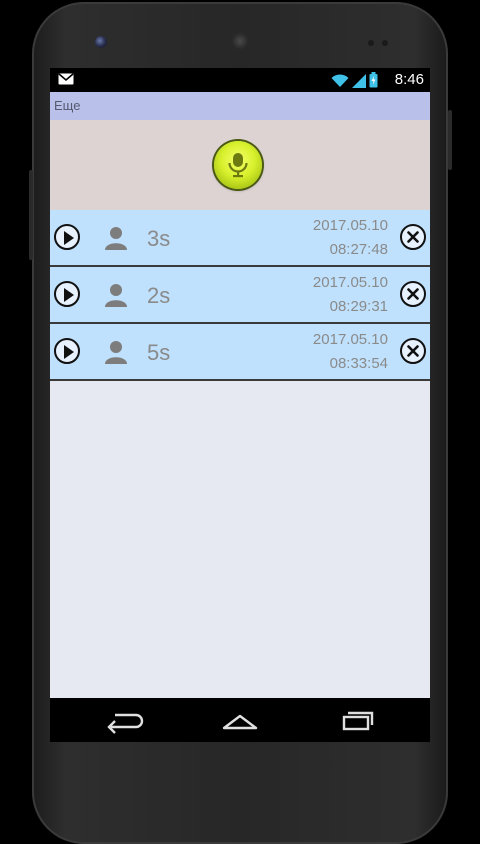  Describe the element at coordinates (356, 720) in the screenshot. I see `recents-icon` at that location.